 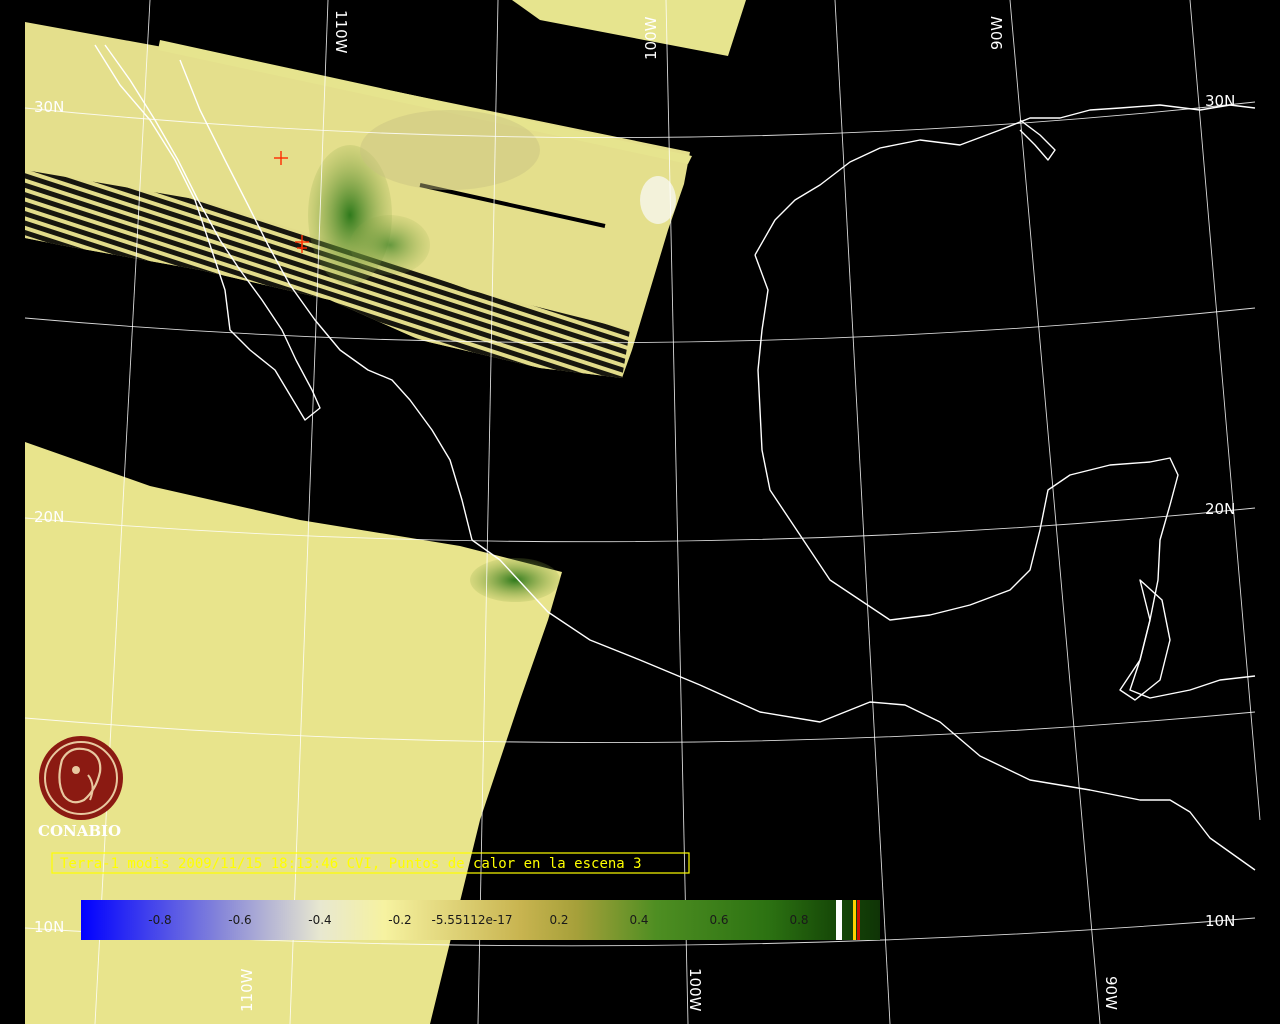 I want to click on lon-label-90w-bottom: 90W, so click(x=1111, y=993).